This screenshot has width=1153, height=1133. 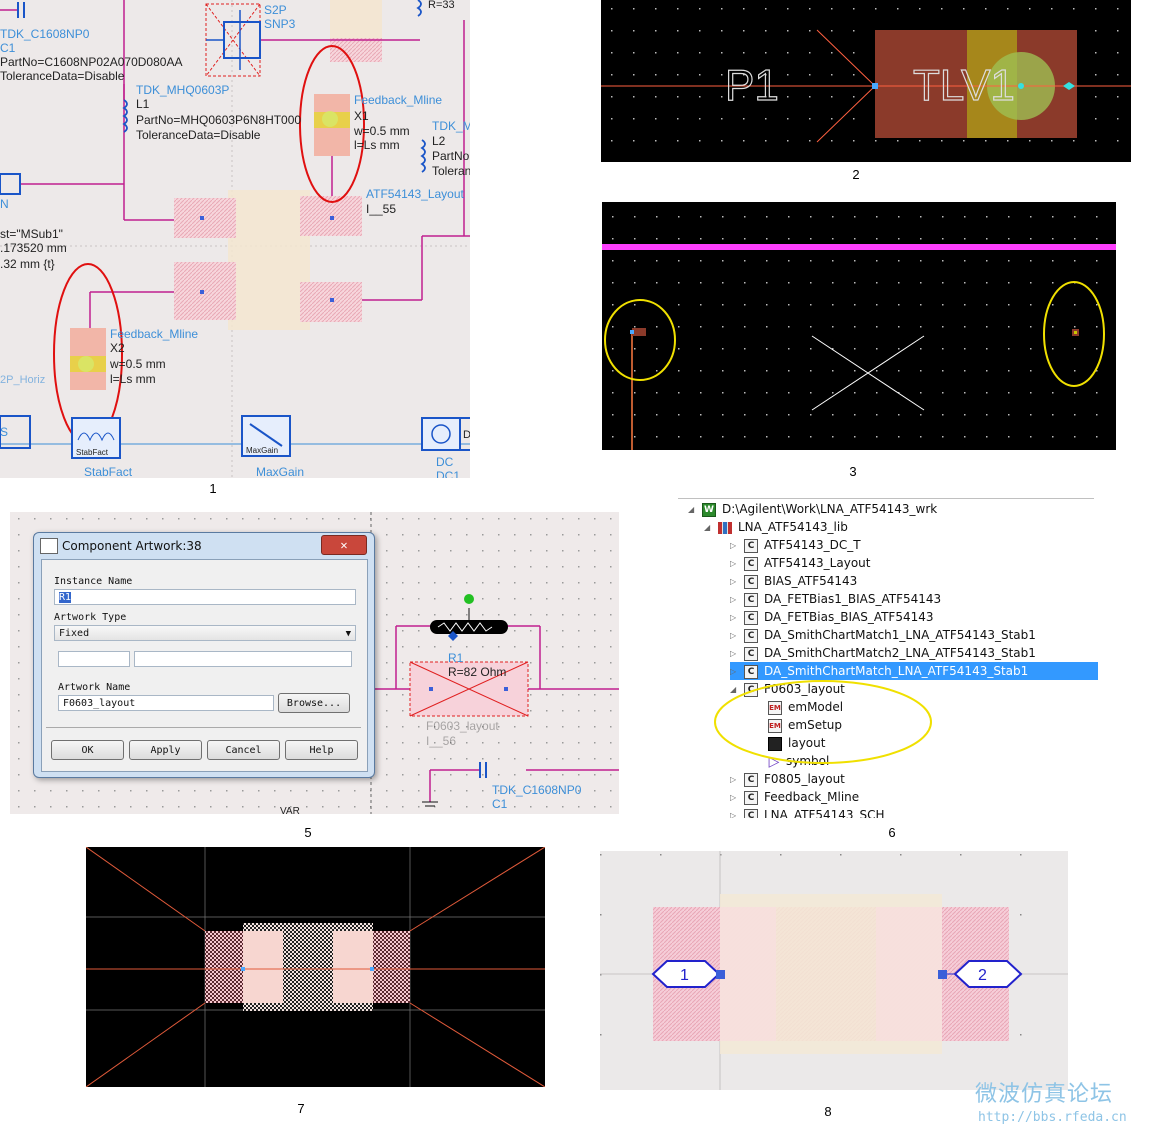 What do you see at coordinates (275, 10) in the screenshot?
I see `s2p-name: S2P` at bounding box center [275, 10].